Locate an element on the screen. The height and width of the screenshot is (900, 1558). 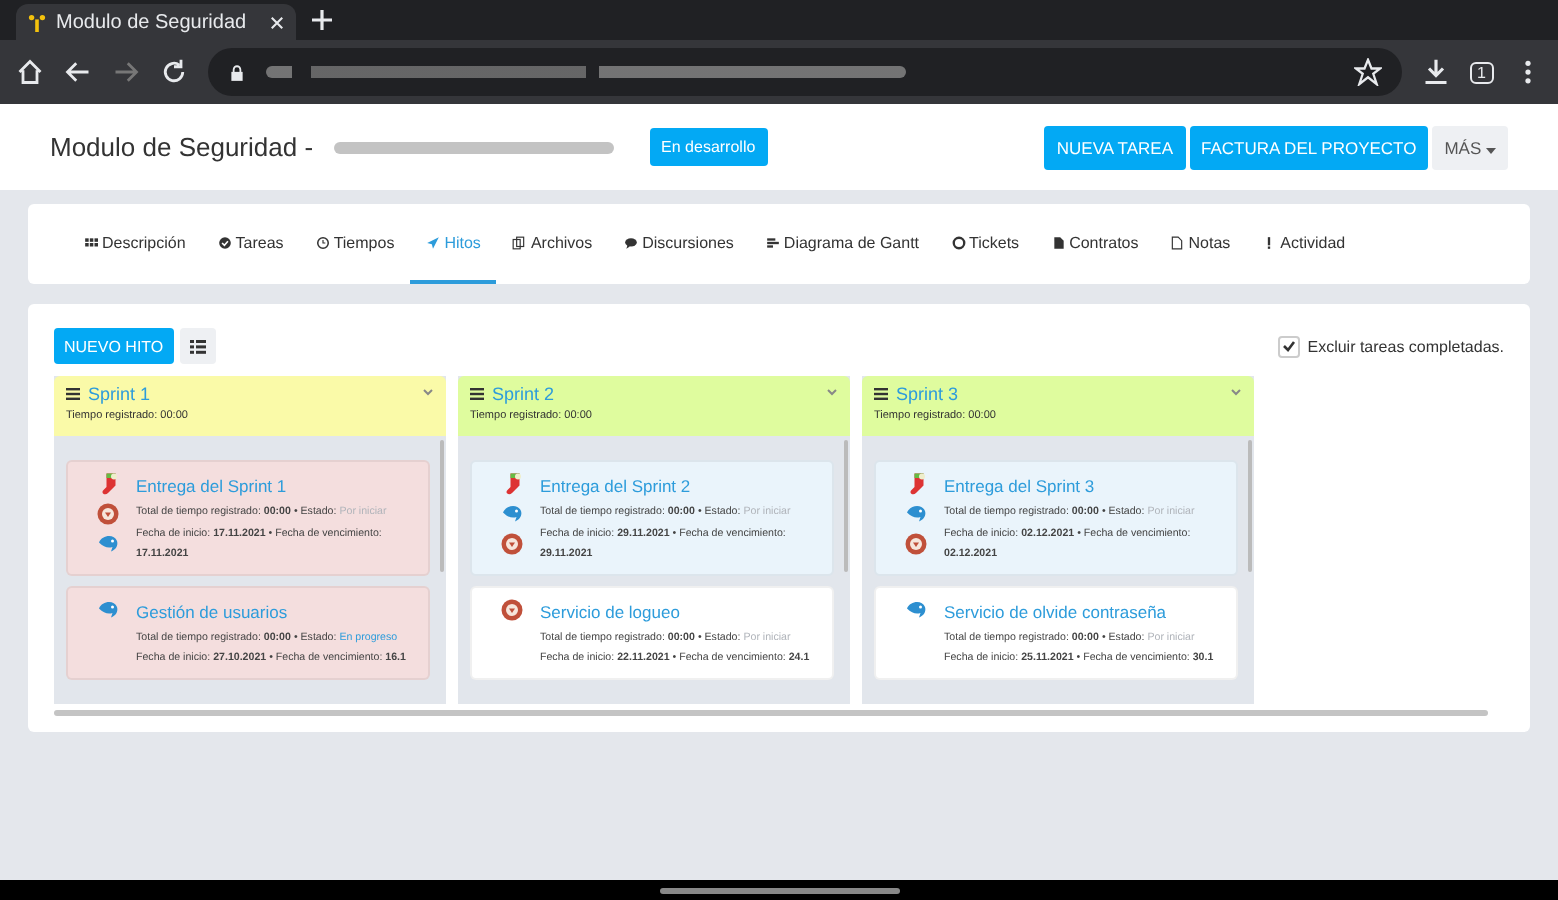
sprint-name: Sprint 1 is located at coordinates (119, 394).